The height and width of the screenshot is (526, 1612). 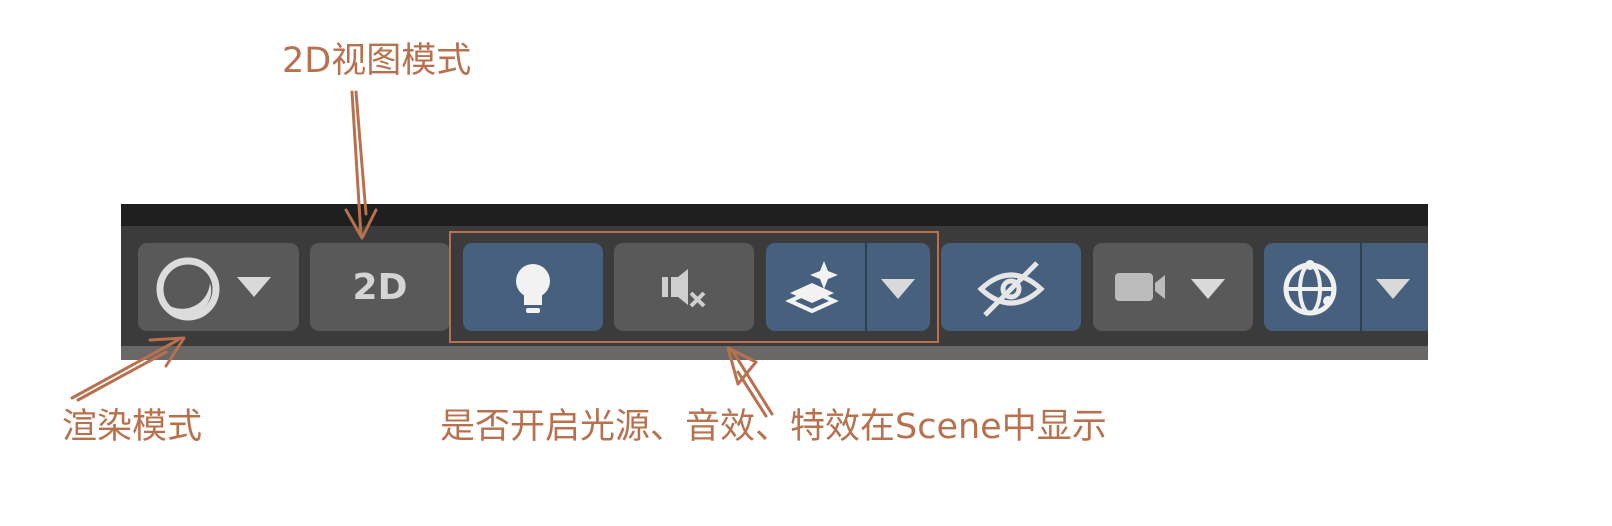 I want to click on toolbar-top-strip, so click(x=774, y=215).